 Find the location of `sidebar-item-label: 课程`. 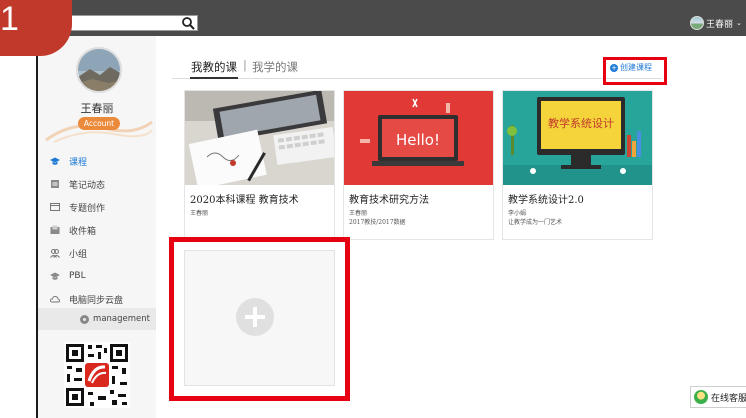

sidebar-item-label: 课程 is located at coordinates (78, 162).